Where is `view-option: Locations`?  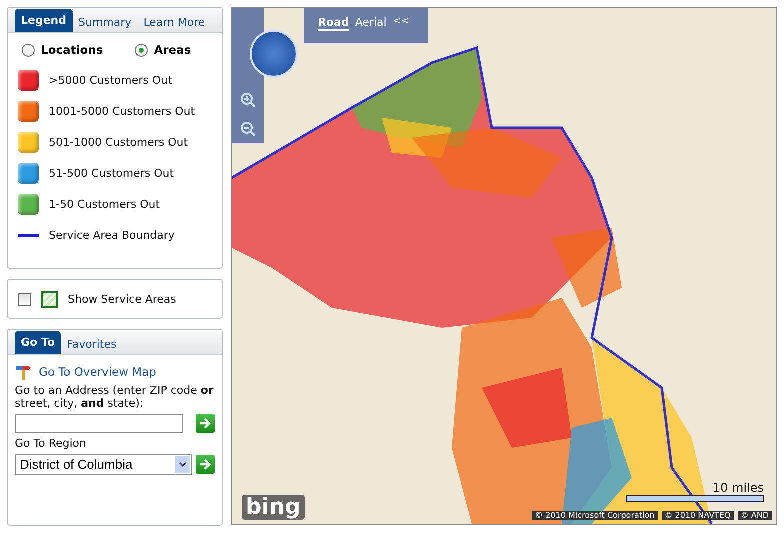
view-option: Locations is located at coordinates (63, 50).